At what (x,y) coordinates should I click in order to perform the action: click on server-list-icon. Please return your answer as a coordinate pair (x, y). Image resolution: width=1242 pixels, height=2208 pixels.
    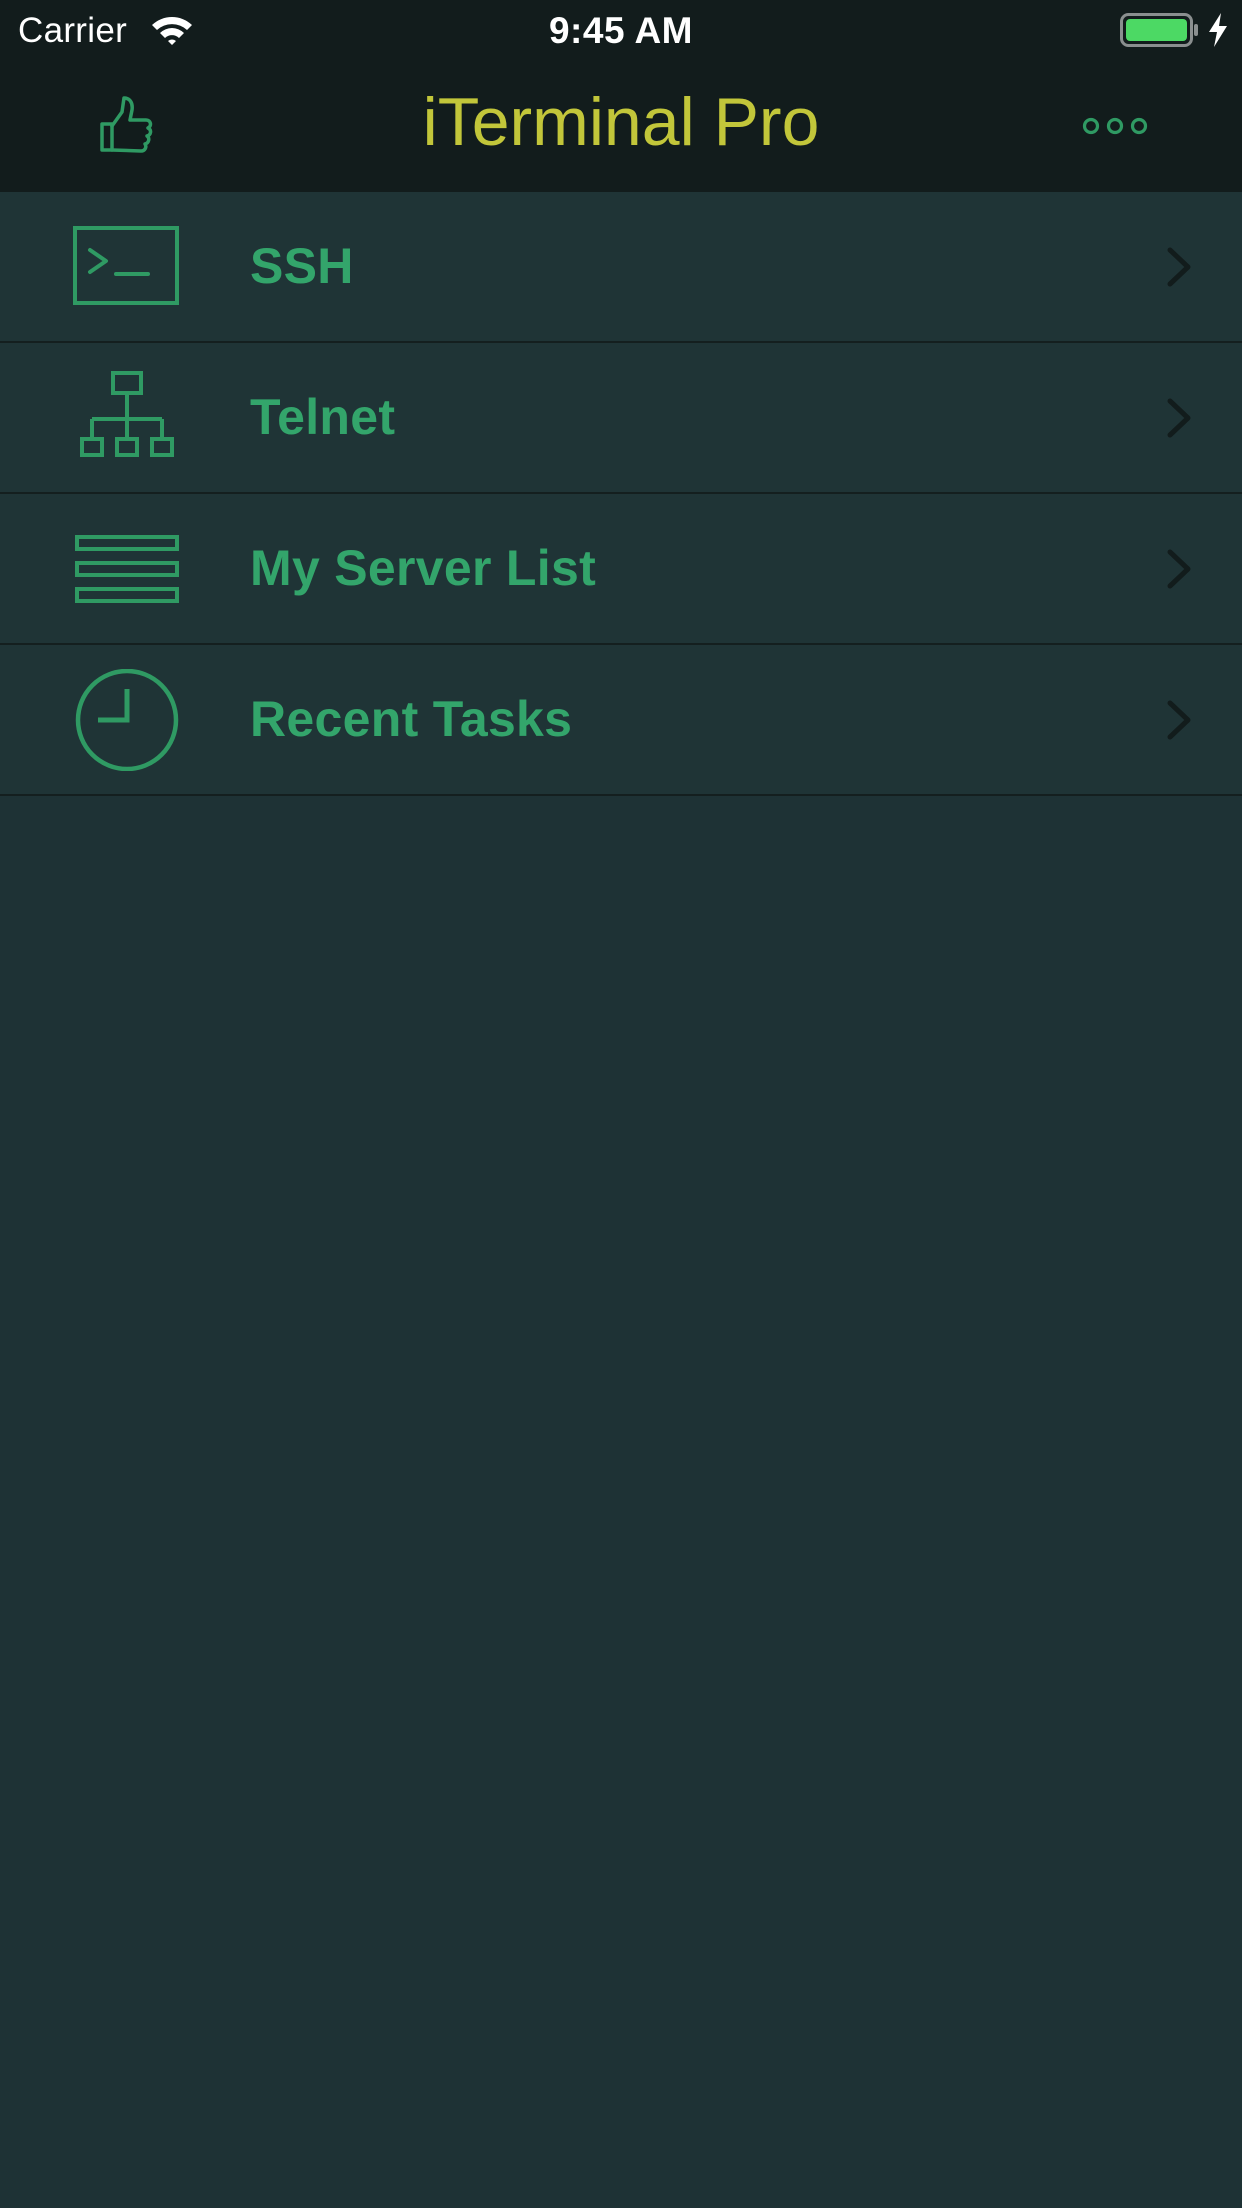
    Looking at the image, I should click on (127, 569).